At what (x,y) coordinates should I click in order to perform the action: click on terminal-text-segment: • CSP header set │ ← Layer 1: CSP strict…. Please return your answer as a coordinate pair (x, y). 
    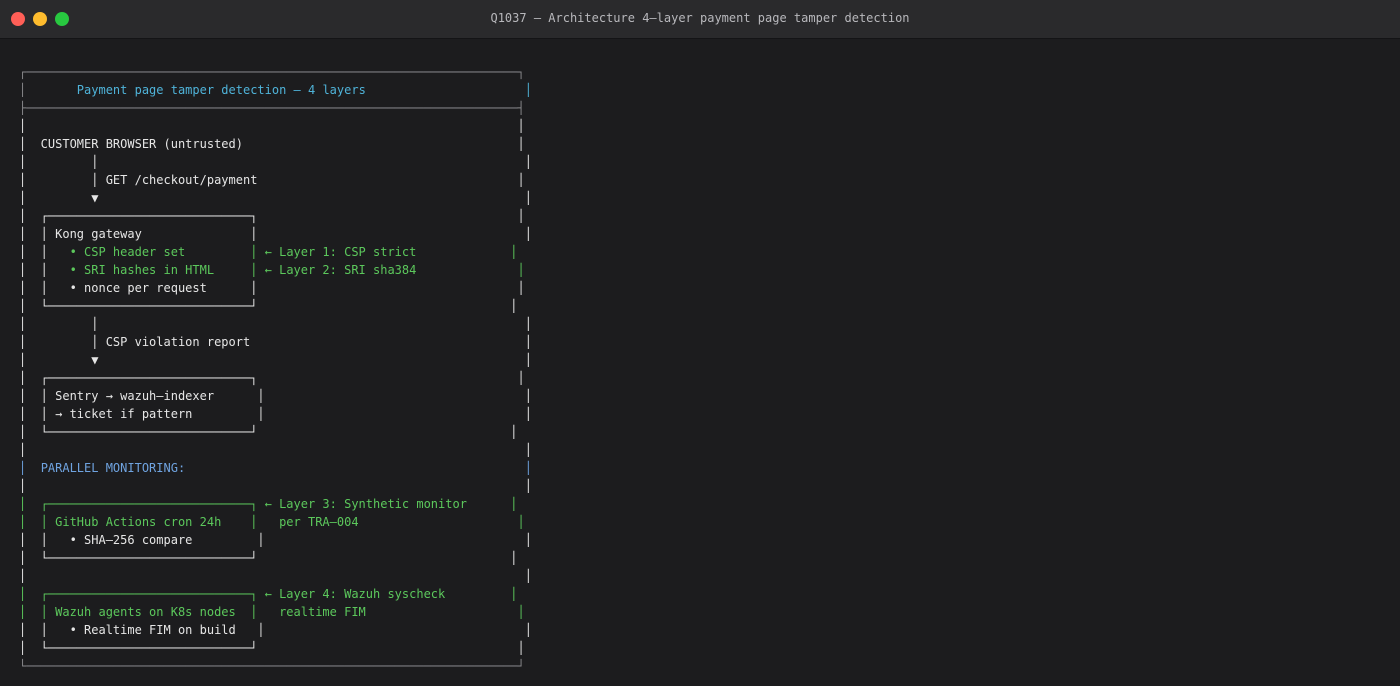
    Looking at the image, I should click on (286, 252).